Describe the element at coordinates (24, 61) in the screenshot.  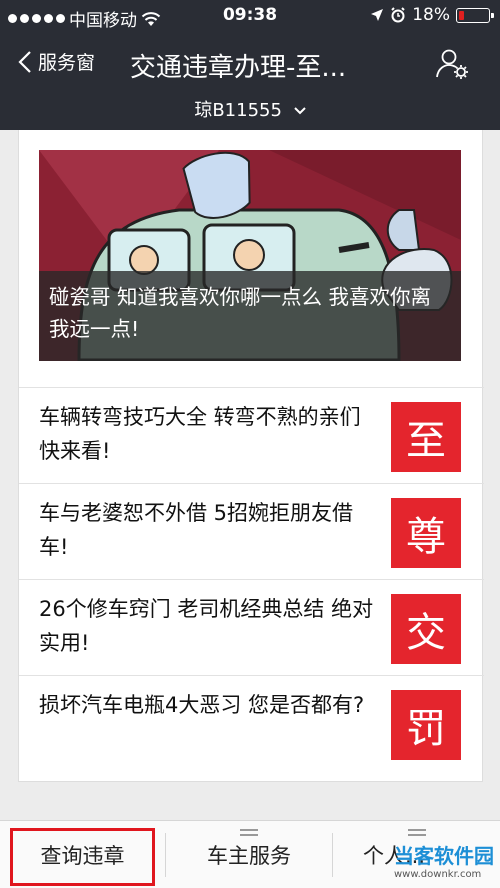
I see `chevron-left-icon` at that location.